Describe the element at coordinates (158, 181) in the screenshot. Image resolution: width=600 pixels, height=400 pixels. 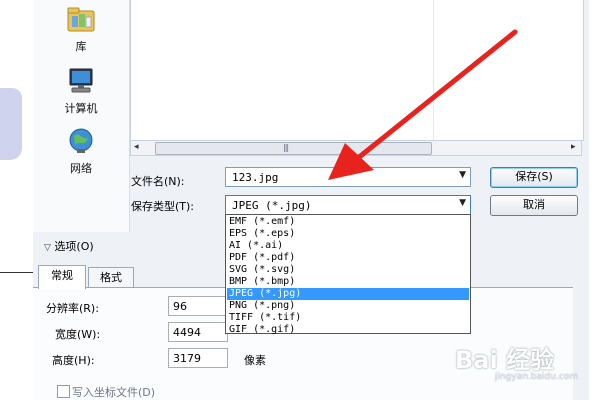
I see `filename-label: 文件名(N):` at that location.